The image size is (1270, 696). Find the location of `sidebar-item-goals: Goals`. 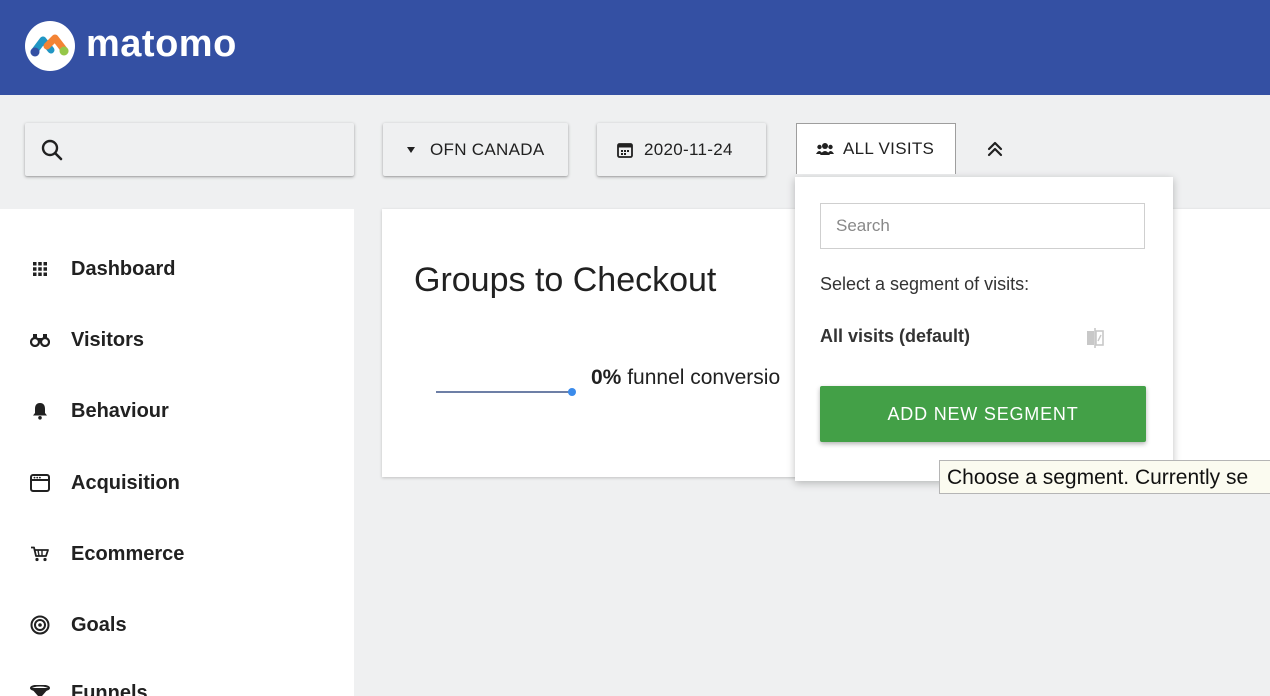

sidebar-item-goals: Goals is located at coordinates (78, 625).